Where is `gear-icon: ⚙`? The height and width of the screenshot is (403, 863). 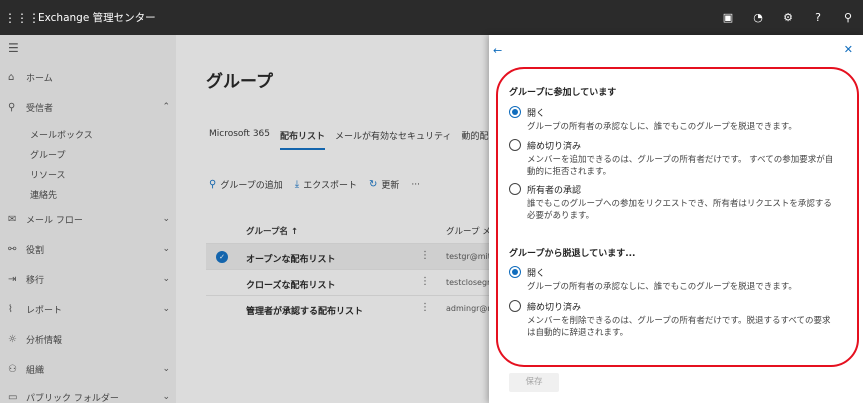 gear-icon: ⚙ is located at coordinates (788, 17).